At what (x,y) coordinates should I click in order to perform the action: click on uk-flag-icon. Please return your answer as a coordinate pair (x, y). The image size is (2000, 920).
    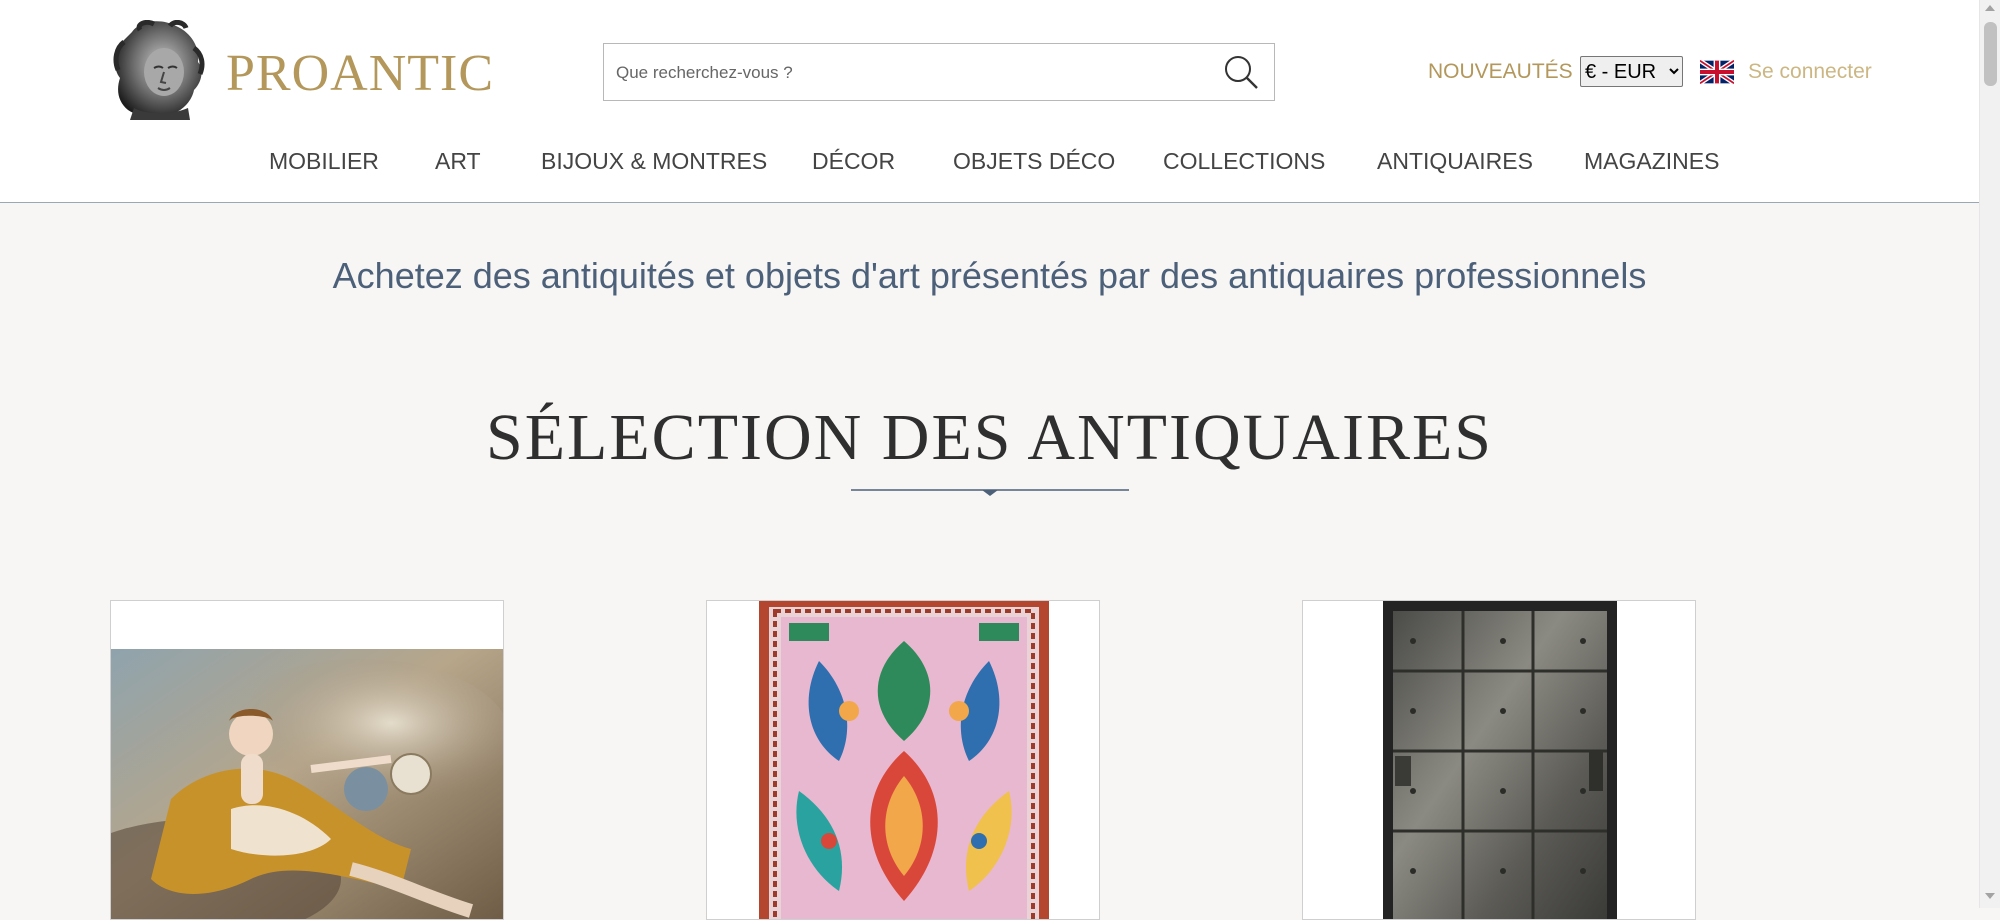
    Looking at the image, I should click on (1717, 72).